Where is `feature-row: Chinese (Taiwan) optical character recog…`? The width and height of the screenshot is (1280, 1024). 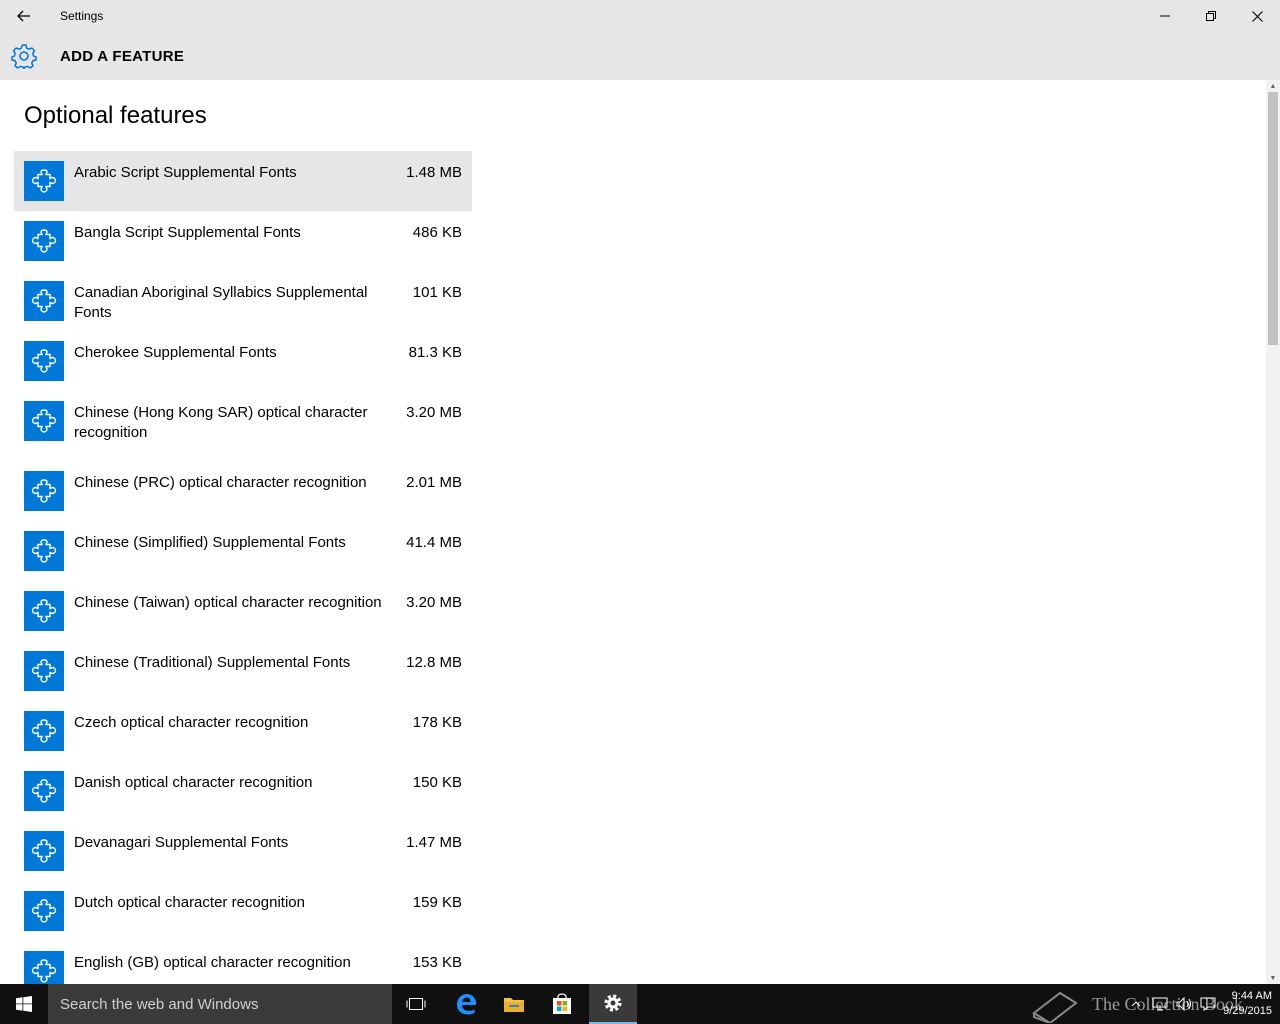
feature-row: Chinese (Taiwan) optical character recog… is located at coordinates (243, 611).